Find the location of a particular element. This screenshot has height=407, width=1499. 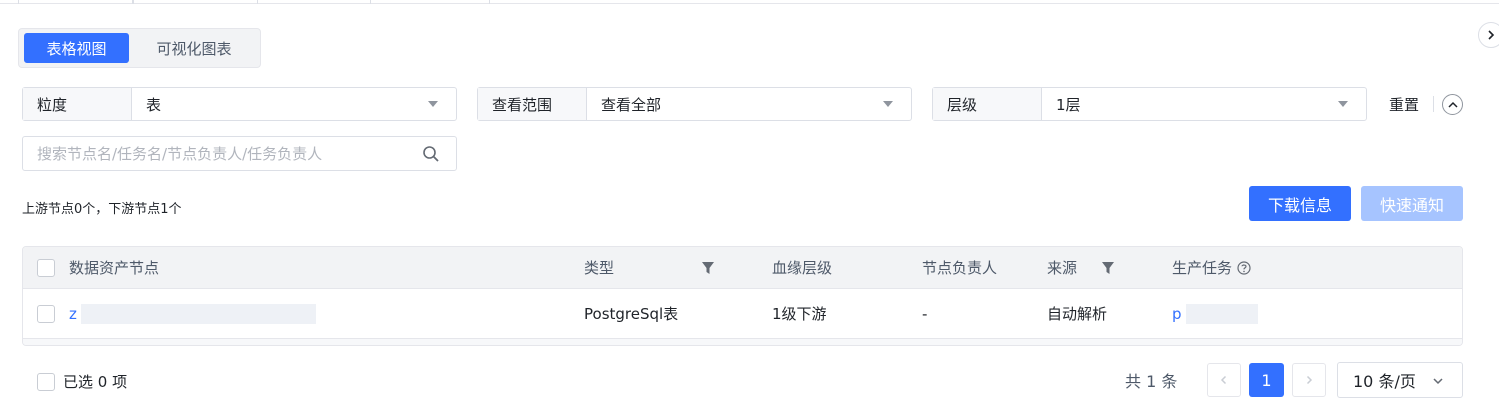

quick-notify-button: 快速通知 is located at coordinates (1412, 203).